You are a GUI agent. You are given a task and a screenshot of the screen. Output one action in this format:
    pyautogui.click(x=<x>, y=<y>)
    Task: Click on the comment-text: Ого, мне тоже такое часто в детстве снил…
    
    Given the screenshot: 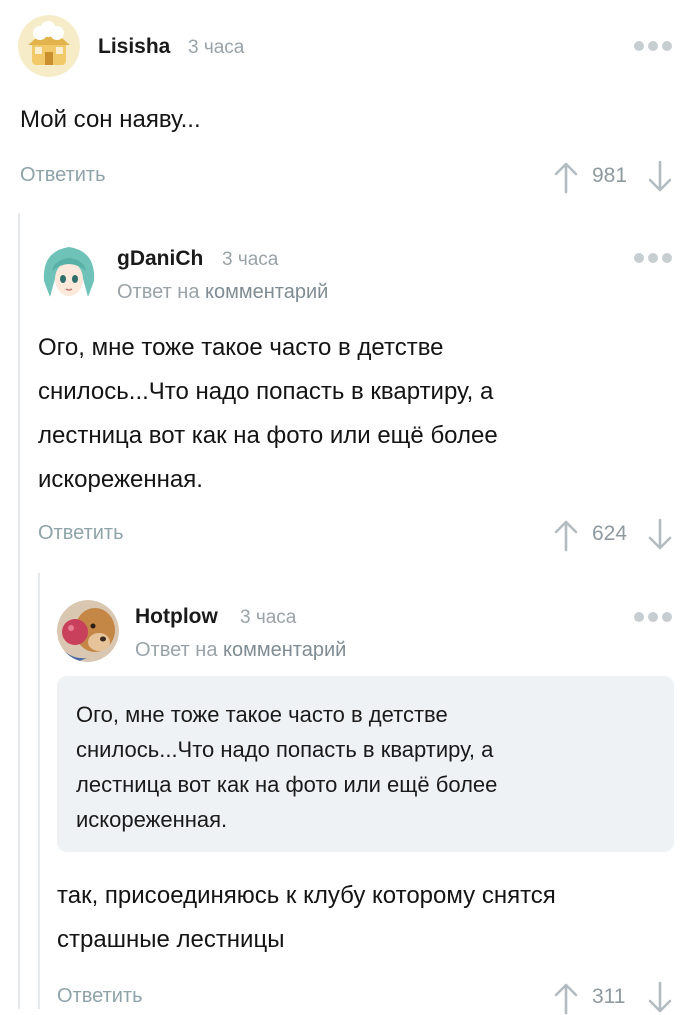 What is the action you would take?
    pyautogui.click(x=268, y=414)
    